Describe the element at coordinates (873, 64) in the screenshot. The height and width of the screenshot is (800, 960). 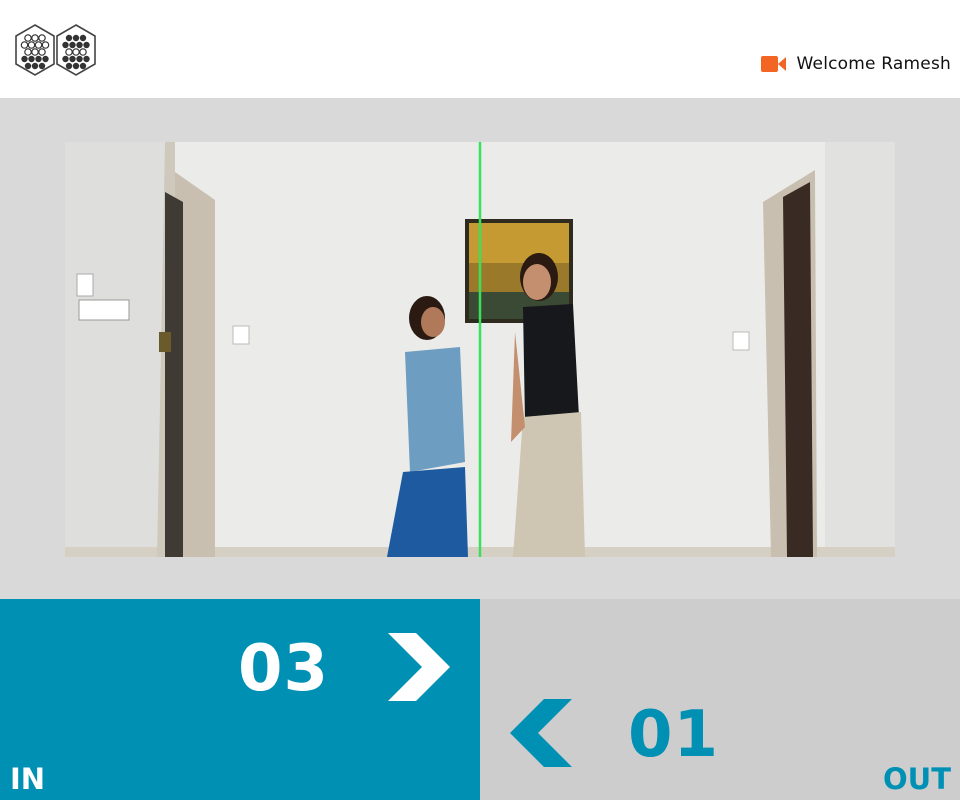
I see `welcome-text: Welcome Ramesh` at that location.